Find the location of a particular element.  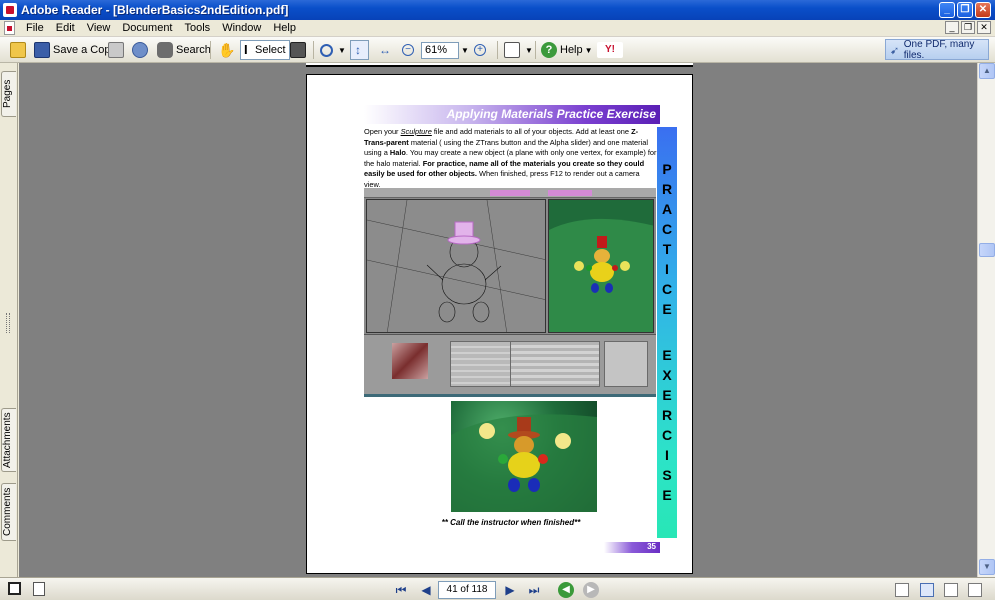

fit-width-icon: ↔ is located at coordinates (385, 50).